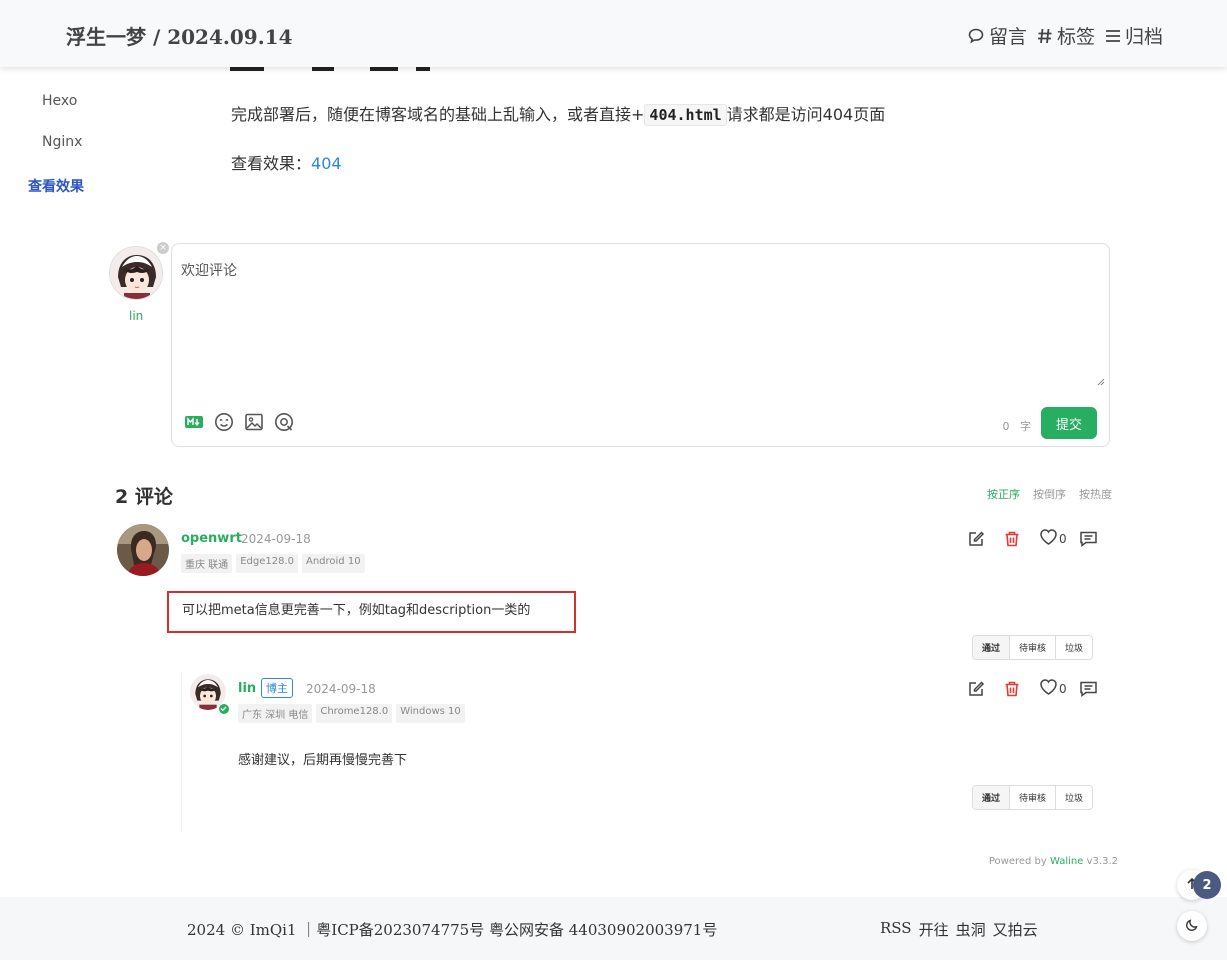  What do you see at coordinates (971, 929) in the screenshot?
I see `footer-link-wormhole: 虫洞` at bounding box center [971, 929].